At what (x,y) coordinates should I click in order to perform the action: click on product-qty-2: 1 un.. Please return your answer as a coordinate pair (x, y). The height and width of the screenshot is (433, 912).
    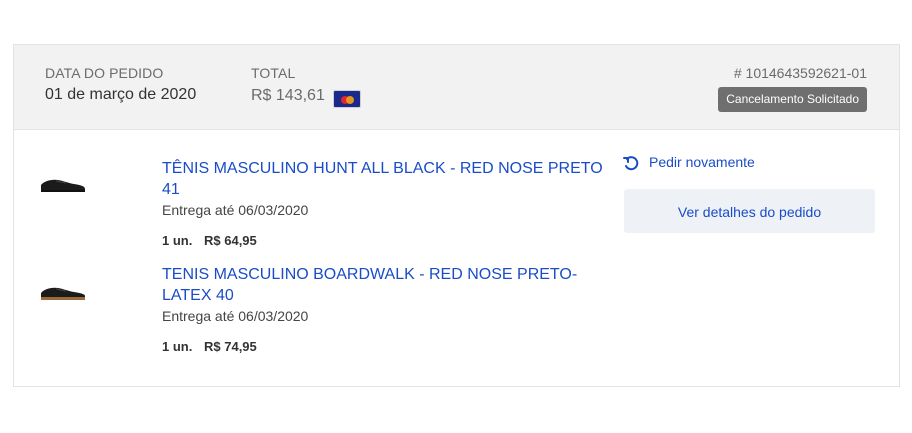
    Looking at the image, I should click on (177, 346).